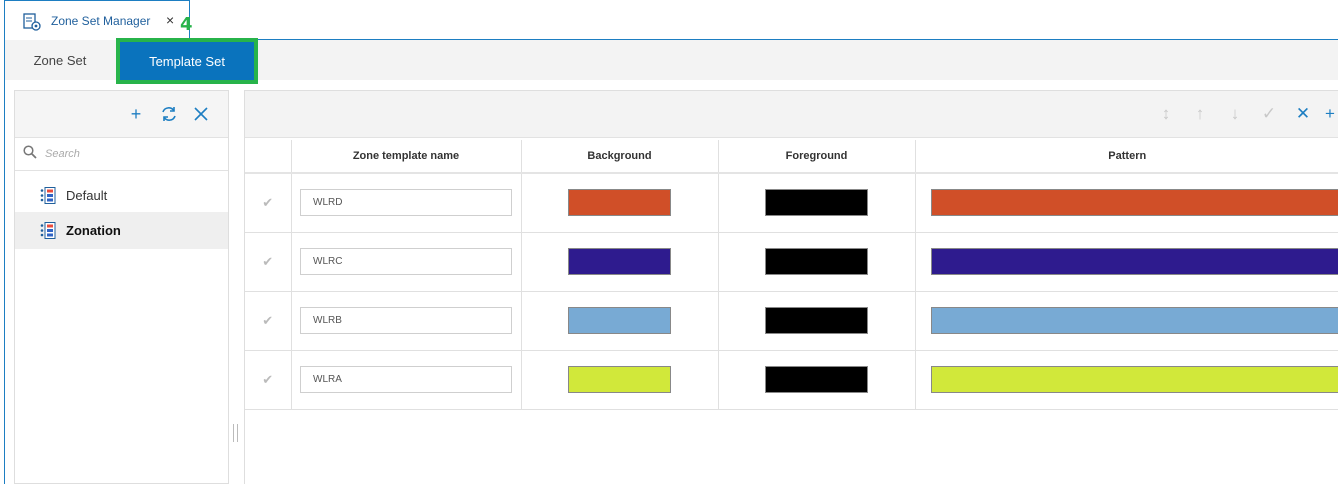 This screenshot has width=1338, height=484. Describe the element at coordinates (121, 195) in the screenshot. I see `list-item-default: Default` at that location.